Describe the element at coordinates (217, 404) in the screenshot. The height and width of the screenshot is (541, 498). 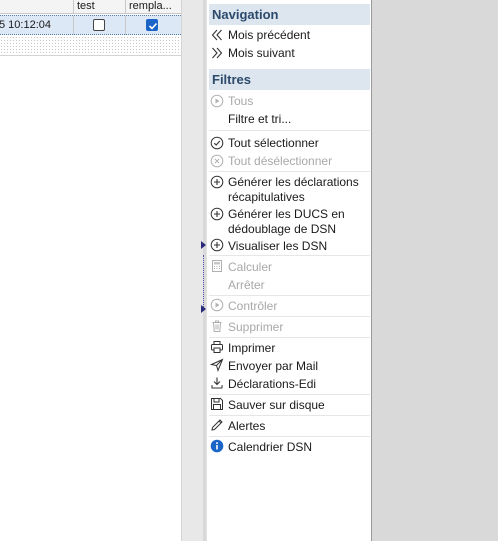
I see `save-icon` at that location.